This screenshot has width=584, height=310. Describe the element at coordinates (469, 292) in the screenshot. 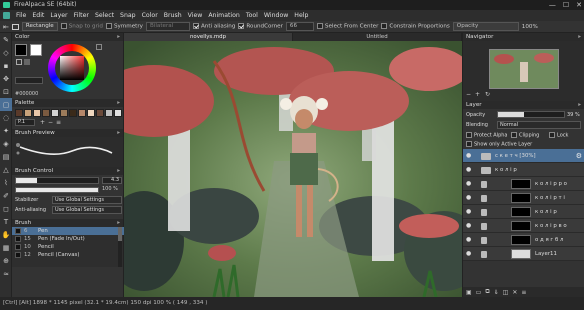

I see `new-layer-icon: ▣` at that location.